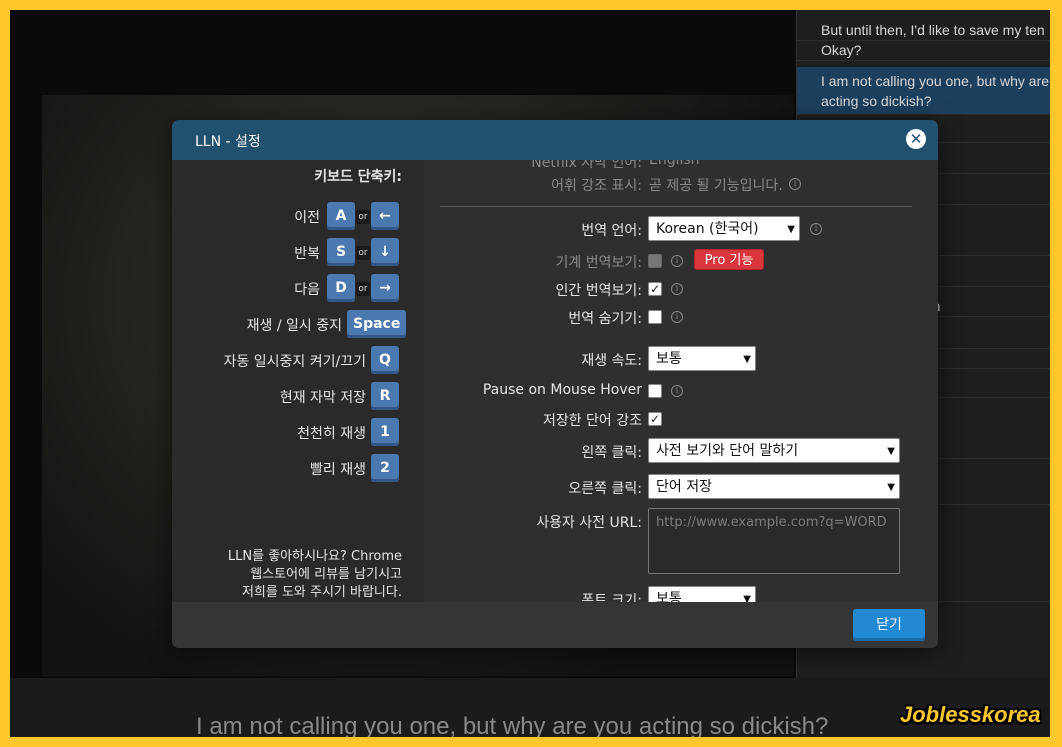 The image size is (1062, 747). I want to click on key-a: A, so click(341, 216).